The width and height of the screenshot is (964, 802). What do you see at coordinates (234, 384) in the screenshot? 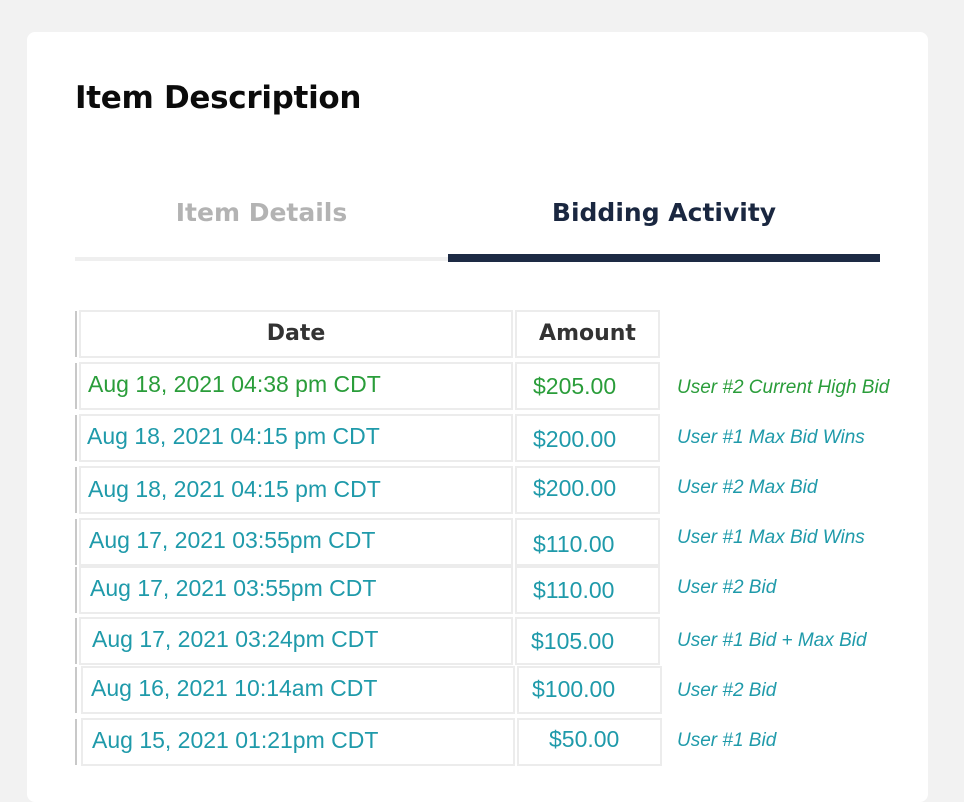
I see `bid-date: Aug 18, 2021 04:38 pm CDT` at bounding box center [234, 384].